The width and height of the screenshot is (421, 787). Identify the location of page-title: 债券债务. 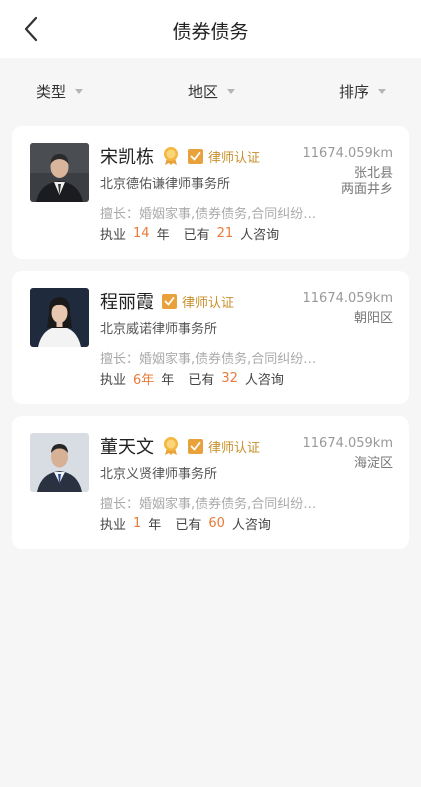
(210, 32).